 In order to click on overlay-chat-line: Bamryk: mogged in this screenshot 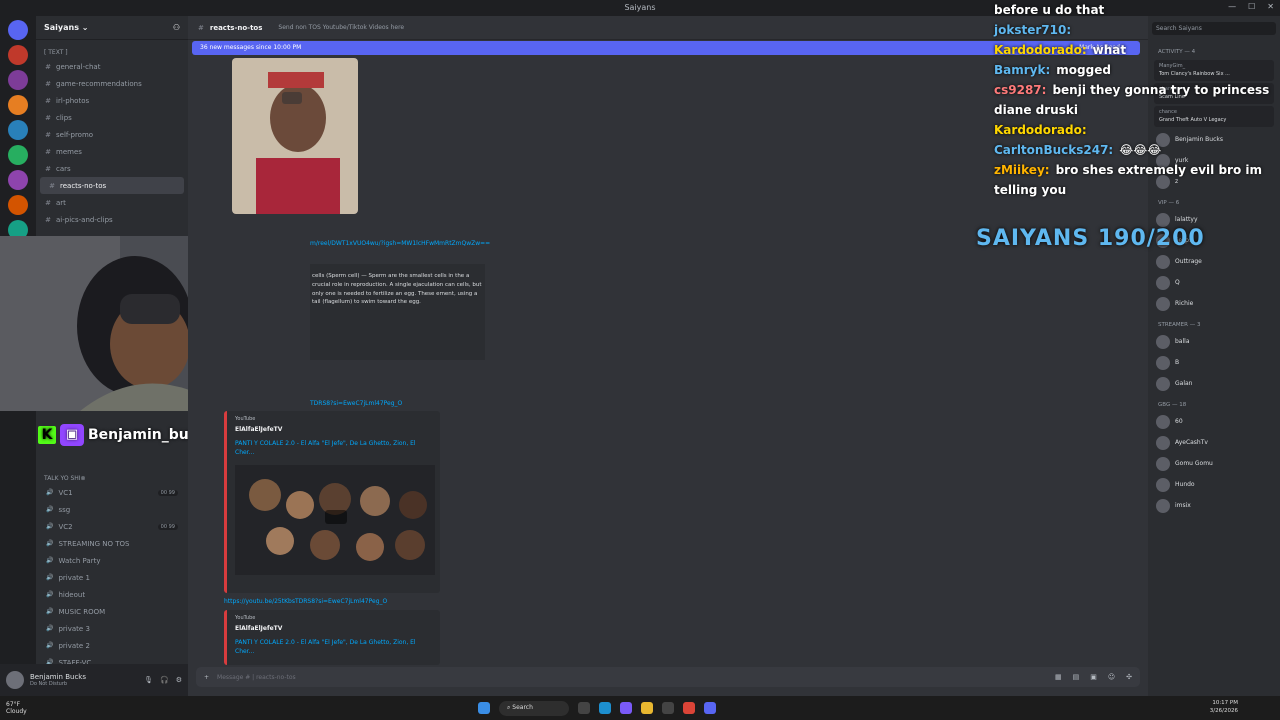, I will do `click(1137, 70)`.